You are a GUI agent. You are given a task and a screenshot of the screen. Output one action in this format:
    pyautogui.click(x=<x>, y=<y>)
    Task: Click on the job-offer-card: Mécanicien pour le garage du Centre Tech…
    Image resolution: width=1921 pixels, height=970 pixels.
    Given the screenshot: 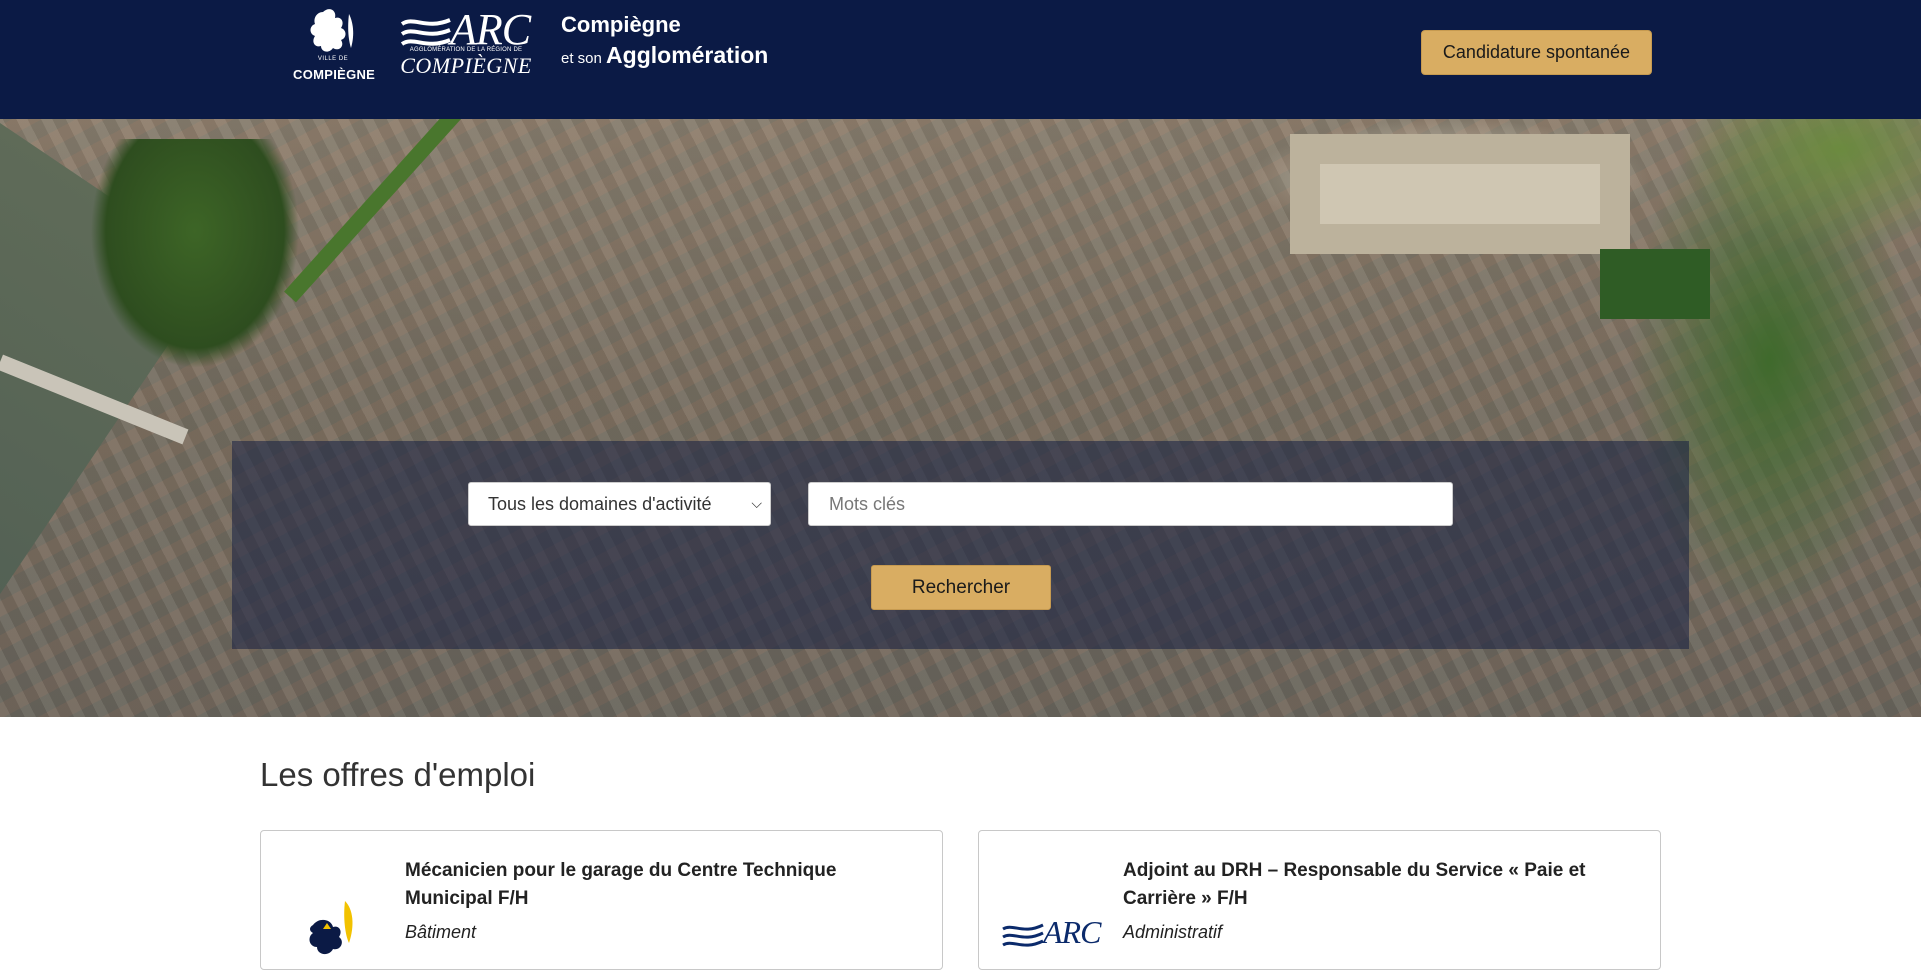 What is the action you would take?
    pyautogui.click(x=601, y=900)
    